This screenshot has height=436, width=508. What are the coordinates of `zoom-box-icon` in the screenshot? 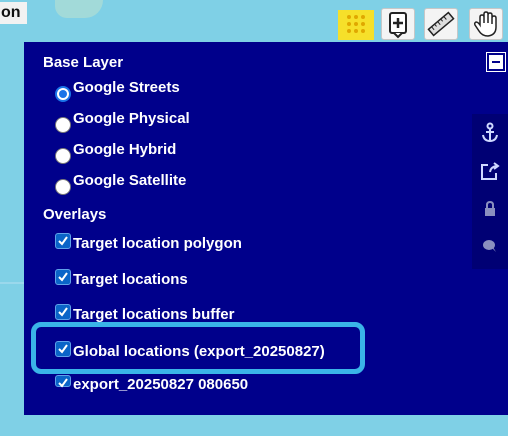 It's located at (398, 25).